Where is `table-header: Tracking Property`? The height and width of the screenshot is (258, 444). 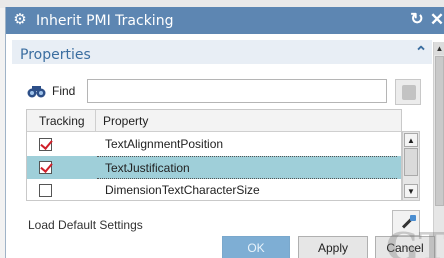 table-header: Tracking Property is located at coordinates (214, 121).